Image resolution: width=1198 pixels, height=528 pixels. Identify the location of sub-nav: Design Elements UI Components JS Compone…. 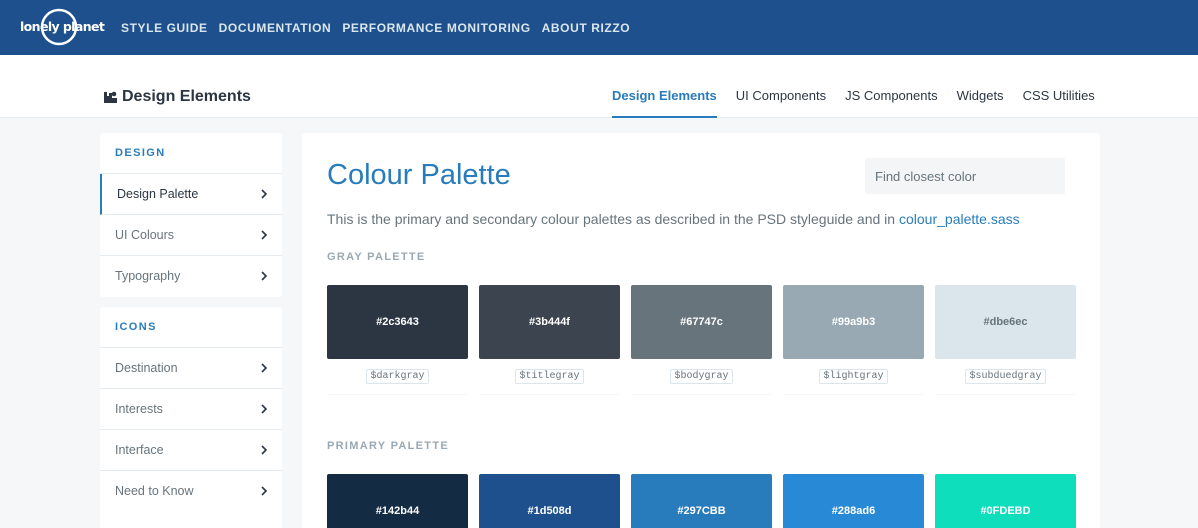
(863, 86).